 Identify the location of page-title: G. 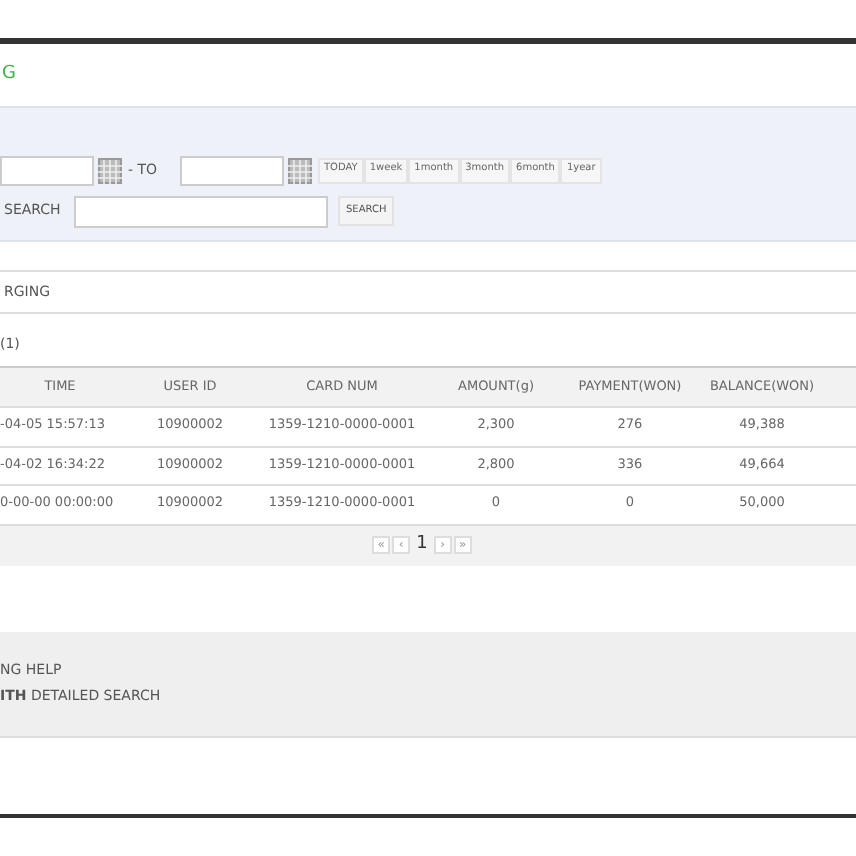
(8, 74).